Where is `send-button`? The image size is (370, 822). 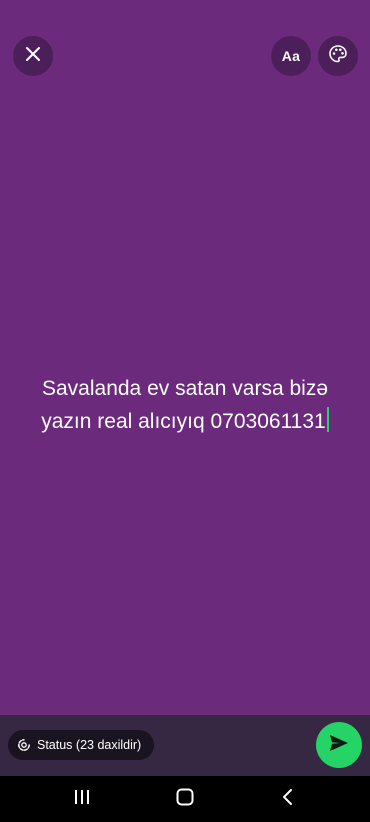
send-button is located at coordinates (339, 745).